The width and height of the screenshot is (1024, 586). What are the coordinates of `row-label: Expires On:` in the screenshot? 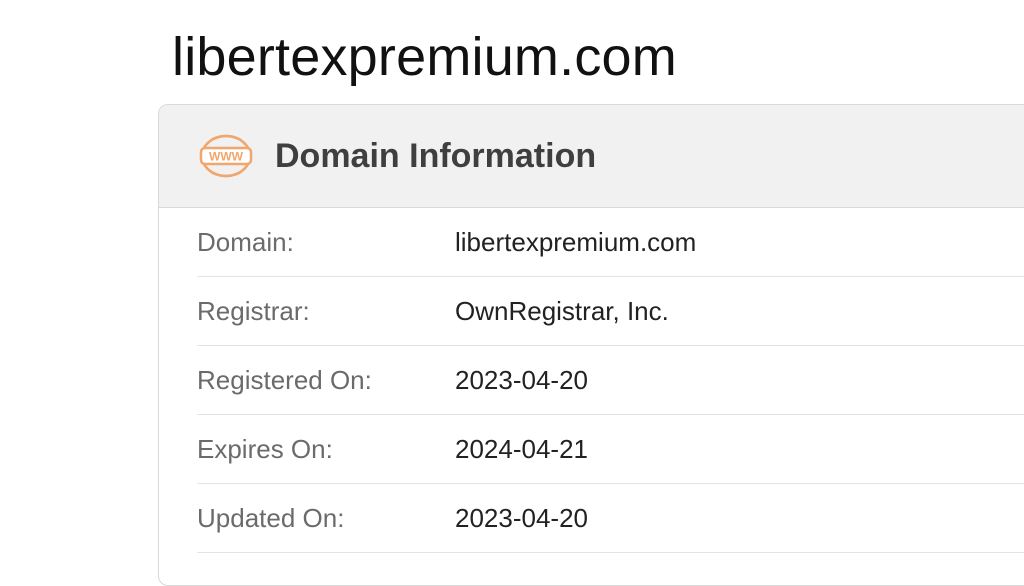 It's located at (265, 448).